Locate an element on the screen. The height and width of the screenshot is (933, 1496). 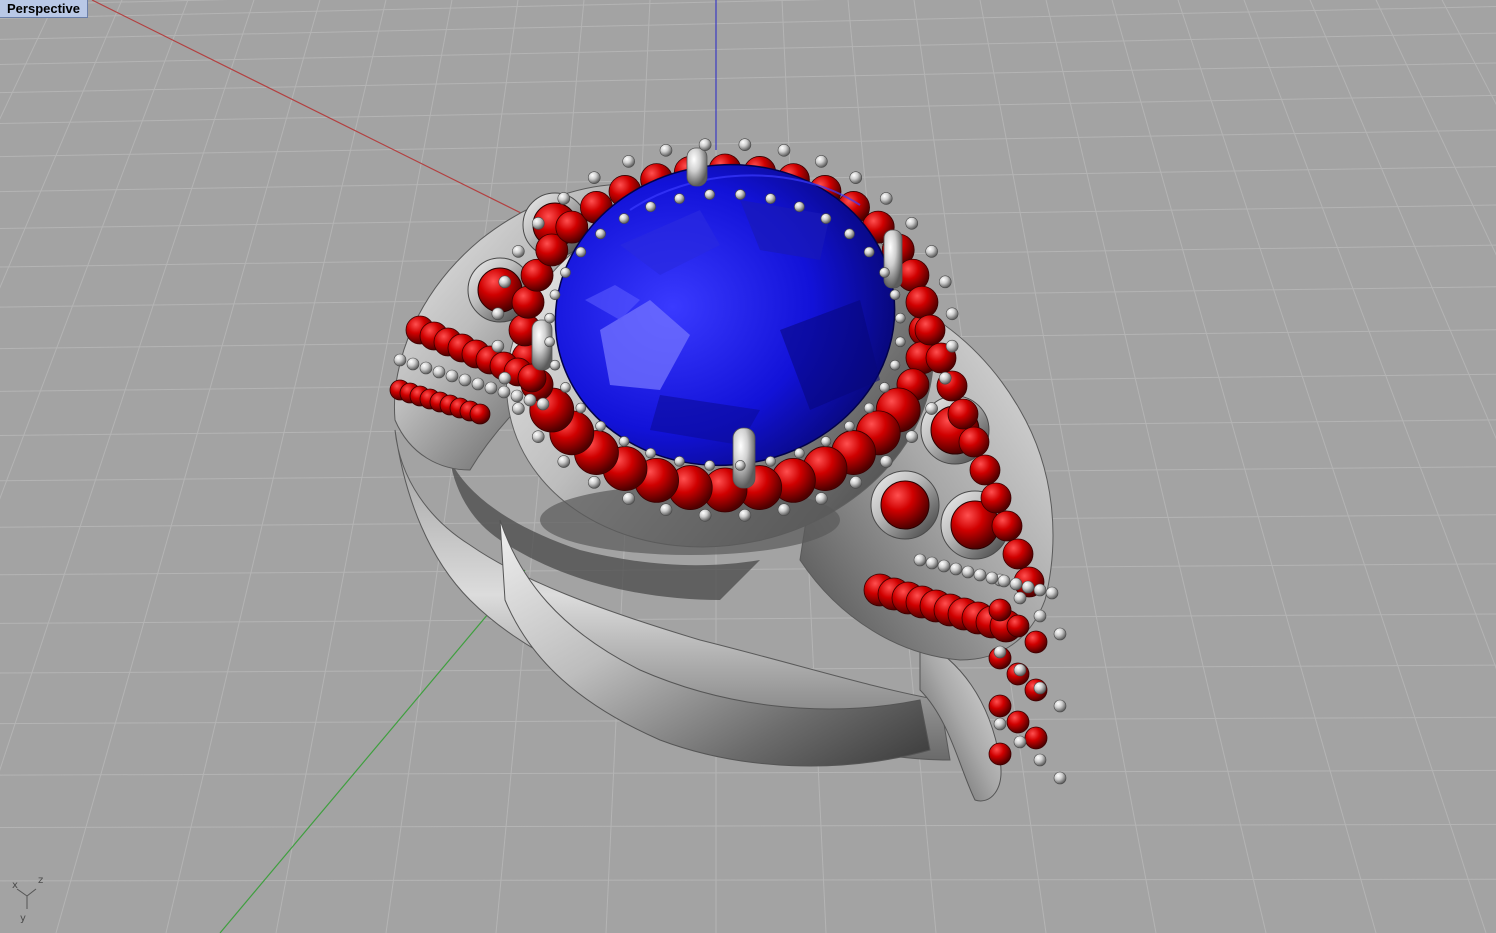
gizmo-x-label: x is located at coordinates (15, 885).